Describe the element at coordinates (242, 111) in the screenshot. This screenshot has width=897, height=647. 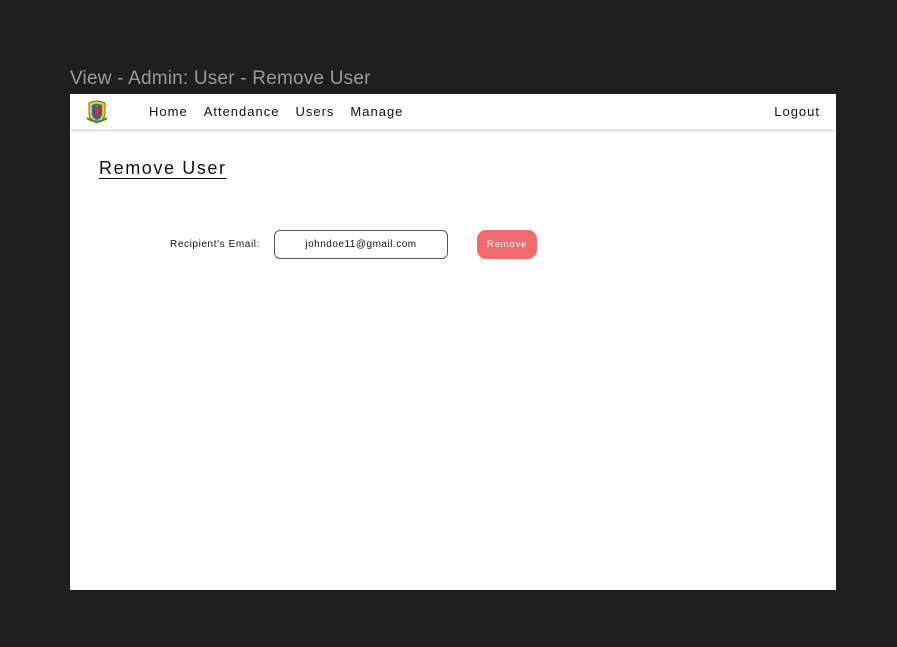
I see `nav-item-attendance: Attendance` at that location.